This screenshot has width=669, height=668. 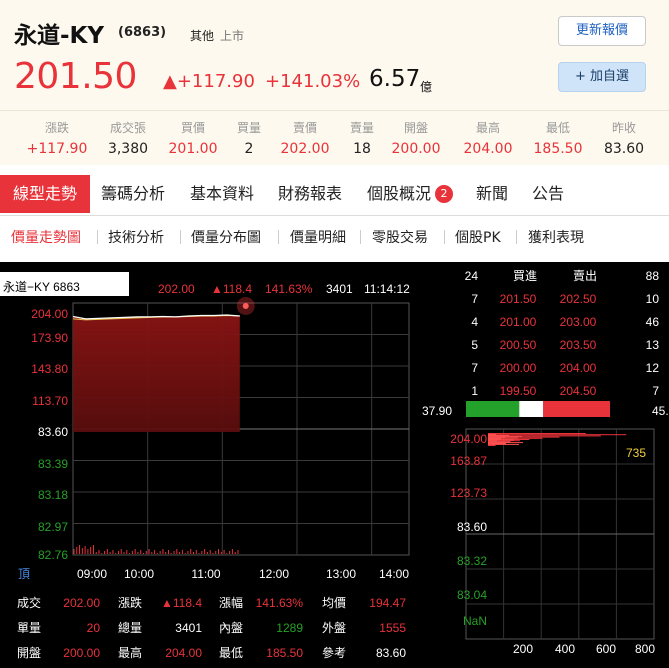 I want to click on y-tick-label: 83.60, so click(x=53, y=432).